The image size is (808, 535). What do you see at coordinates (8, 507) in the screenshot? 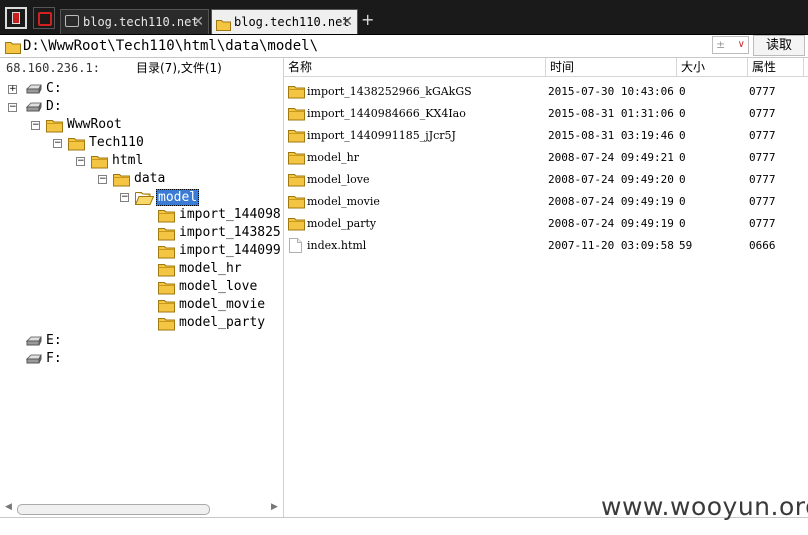
I see `scroll-left-icon: ◀` at bounding box center [8, 507].